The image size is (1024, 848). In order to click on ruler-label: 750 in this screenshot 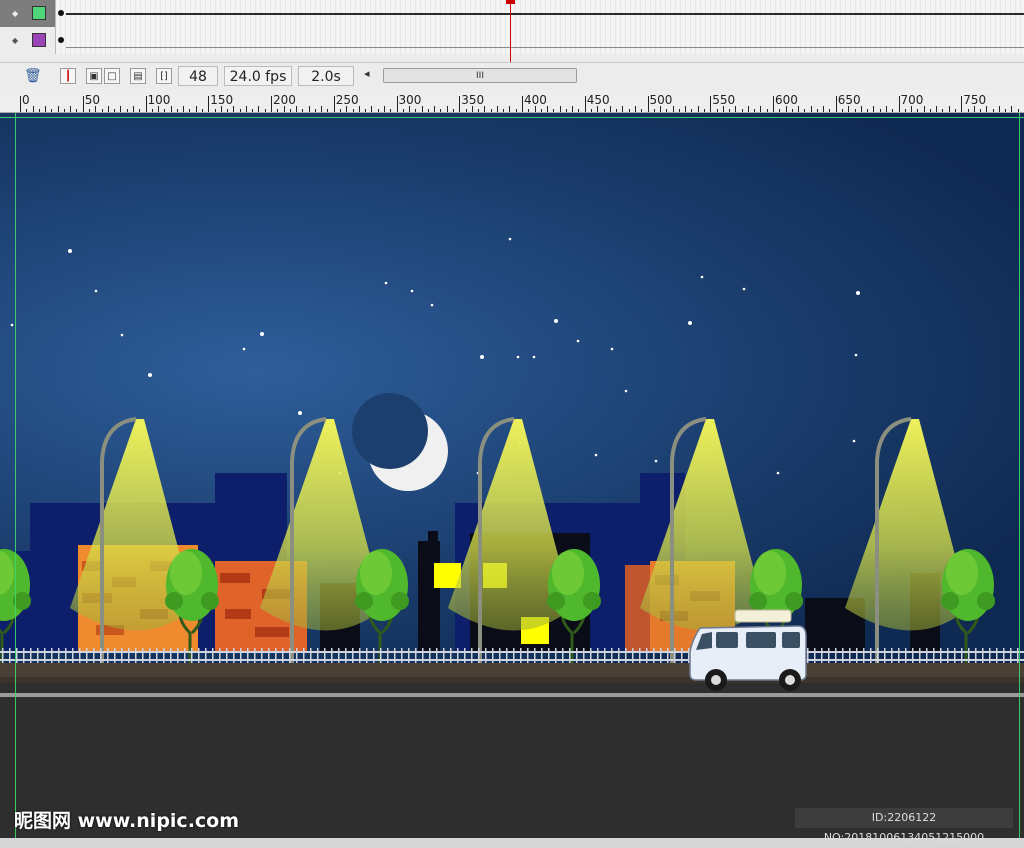, I will do `click(975, 100)`.